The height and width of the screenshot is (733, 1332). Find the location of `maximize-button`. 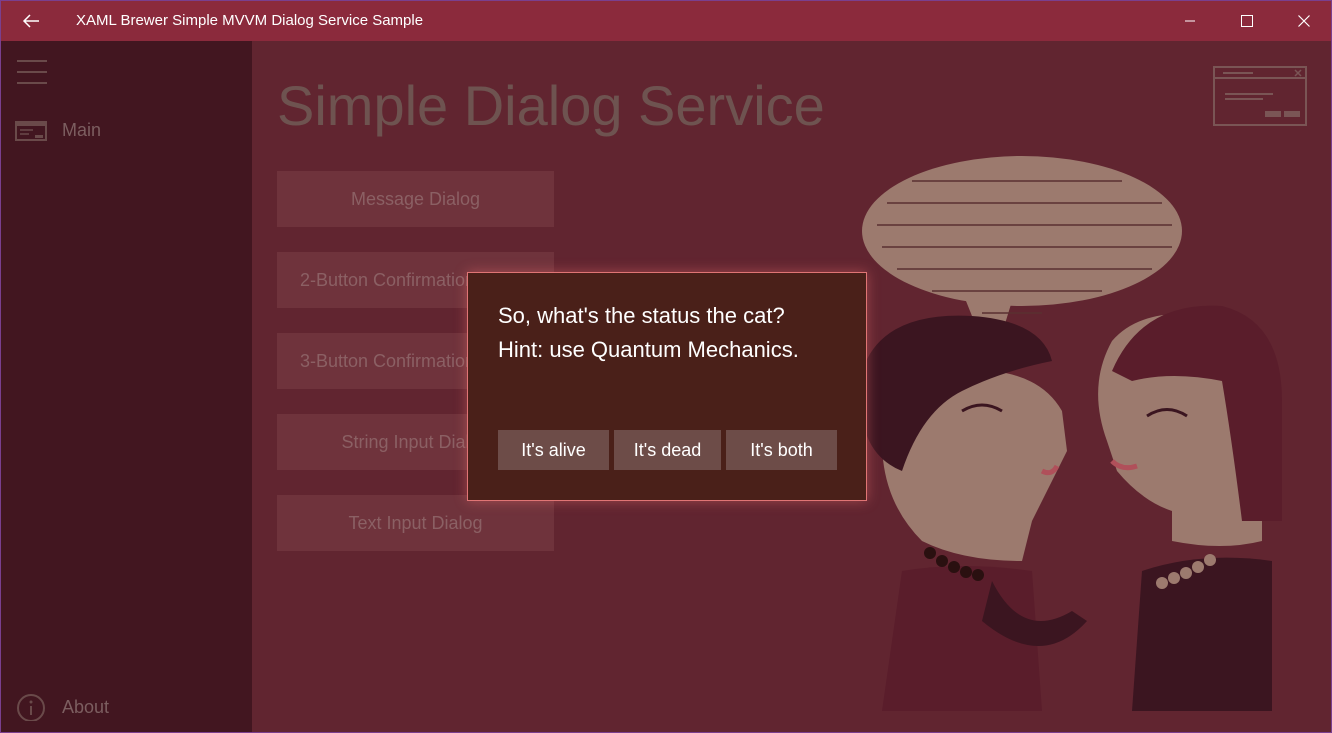

maximize-button is located at coordinates (1246, 21).